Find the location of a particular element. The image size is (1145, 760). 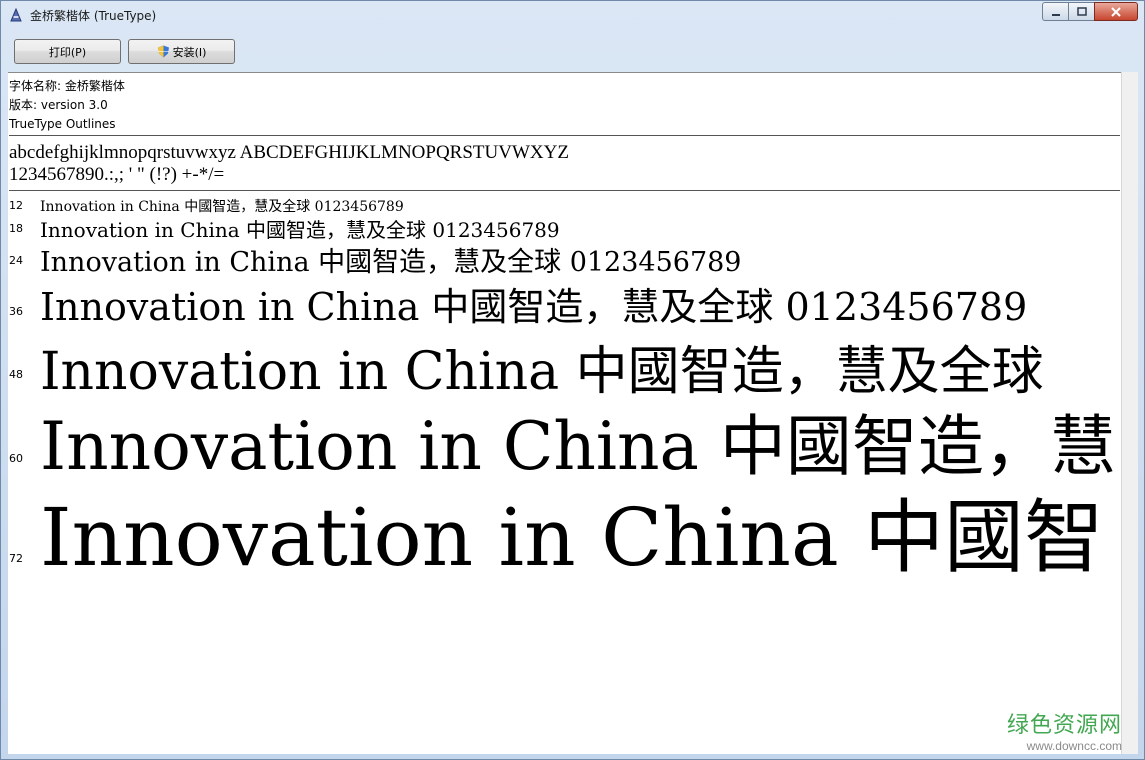

toolbar: 打印(P) 安装(I) is located at coordinates (572, 51).